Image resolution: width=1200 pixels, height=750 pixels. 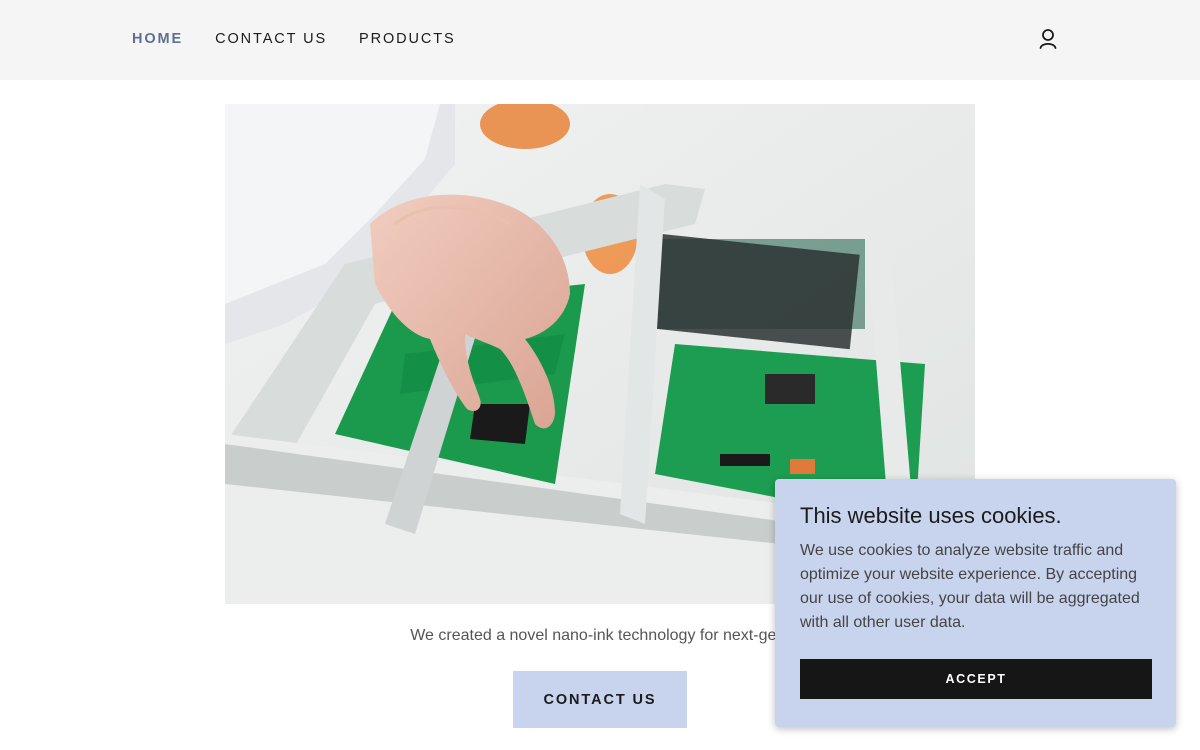 What do you see at coordinates (600, 699) in the screenshot?
I see `contact-us-button: CONTACT US` at bounding box center [600, 699].